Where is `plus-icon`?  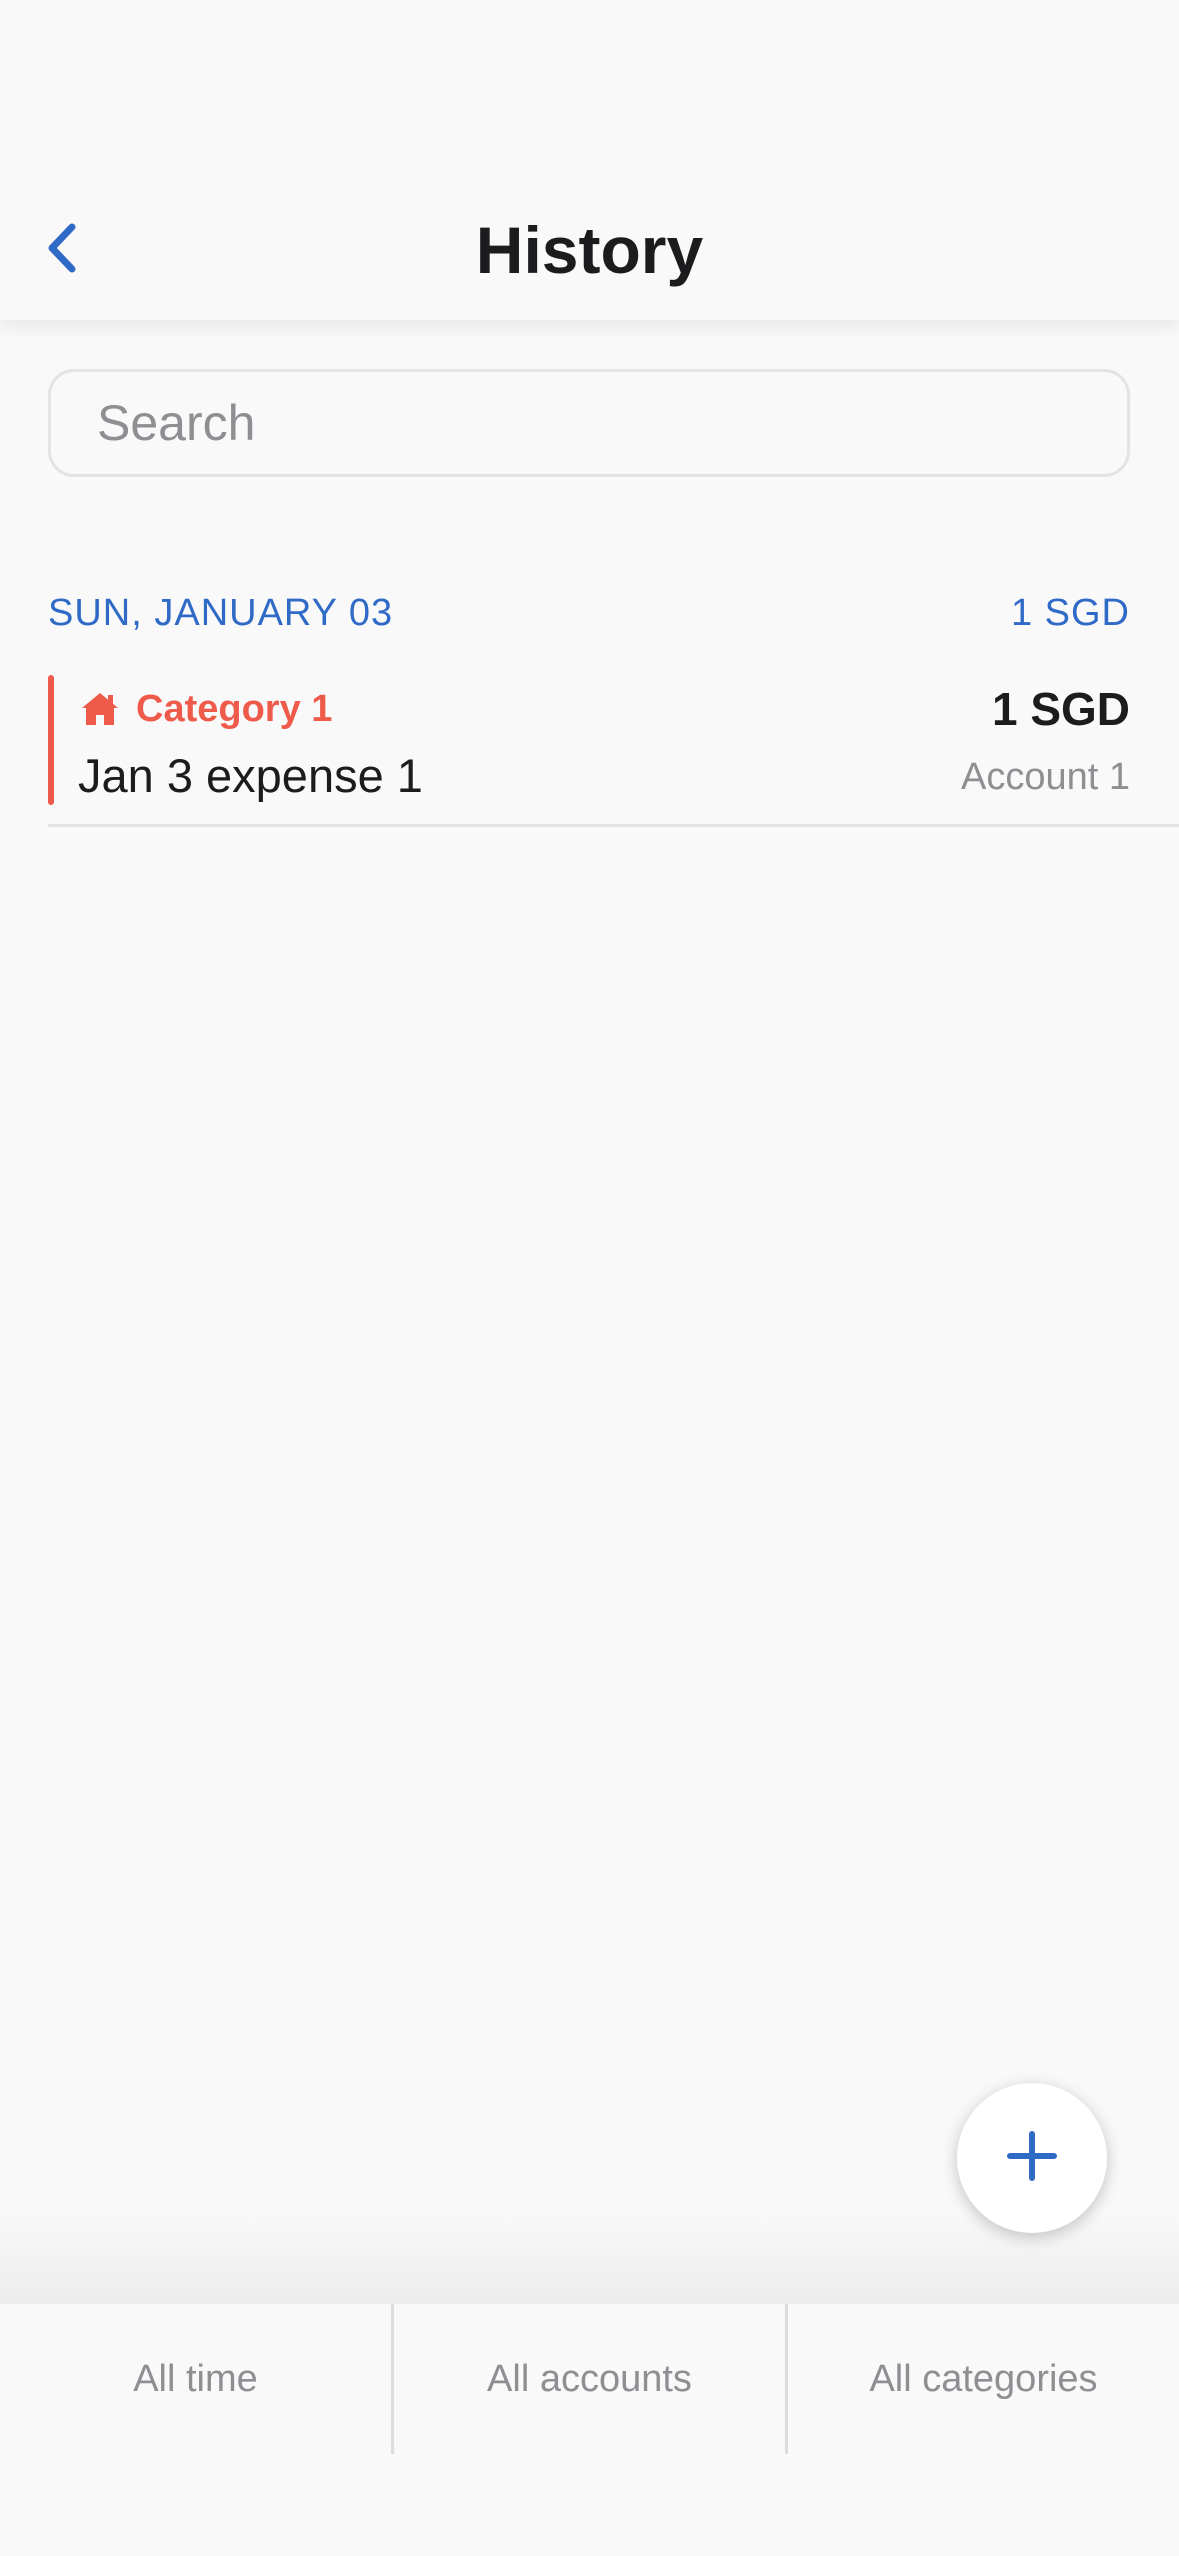 plus-icon is located at coordinates (1032, 2158).